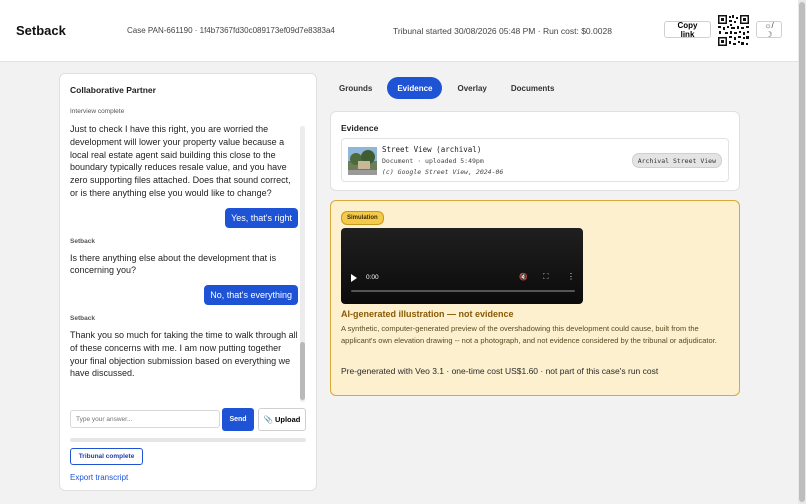  I want to click on street-view-thumbnail, so click(362, 161).